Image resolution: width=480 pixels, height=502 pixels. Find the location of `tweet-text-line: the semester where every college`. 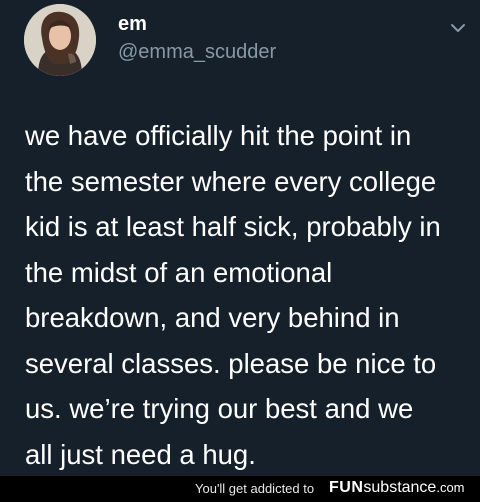

tweet-text-line: the semester where every college is located at coordinates (231, 181).